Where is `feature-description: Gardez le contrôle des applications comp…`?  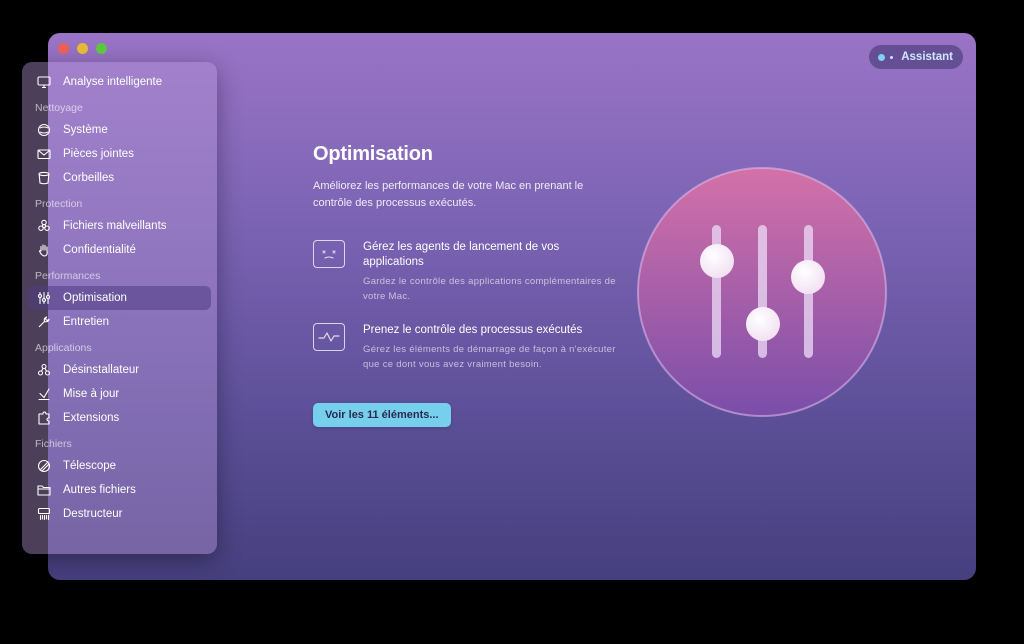
feature-description: Gardez le contrôle des applications comp… is located at coordinates (489, 289).